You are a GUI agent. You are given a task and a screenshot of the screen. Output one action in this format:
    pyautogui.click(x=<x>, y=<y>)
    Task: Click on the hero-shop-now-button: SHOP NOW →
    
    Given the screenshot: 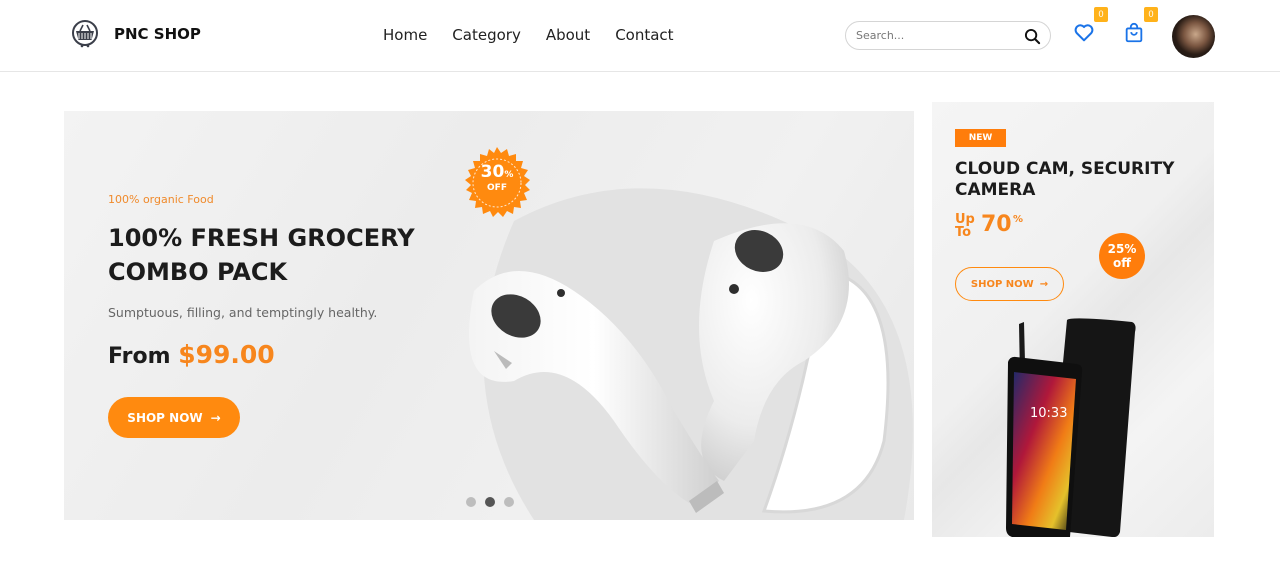 What is the action you would take?
    pyautogui.click(x=174, y=417)
    